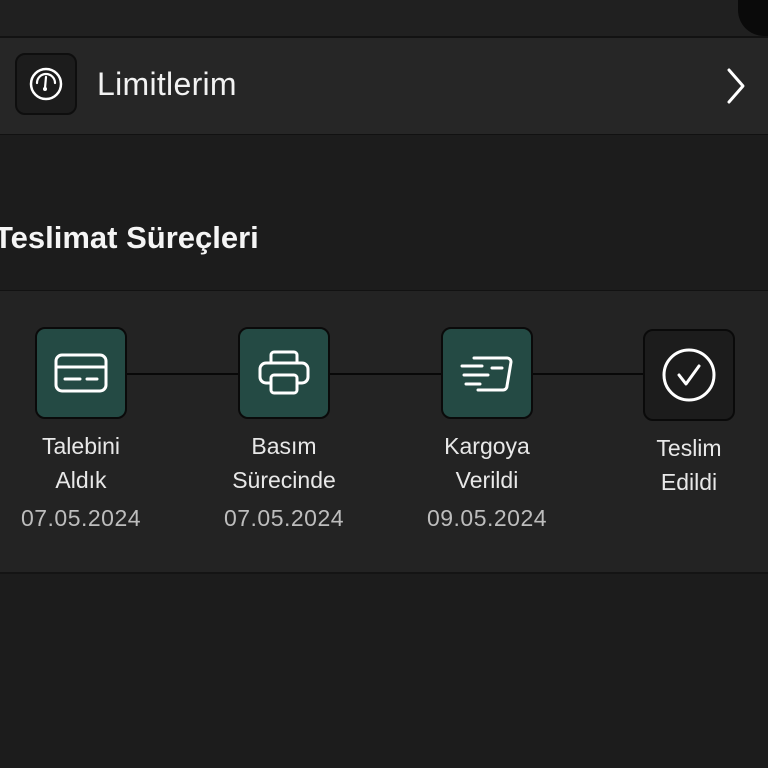  I want to click on gauge-icon, so click(46, 84).